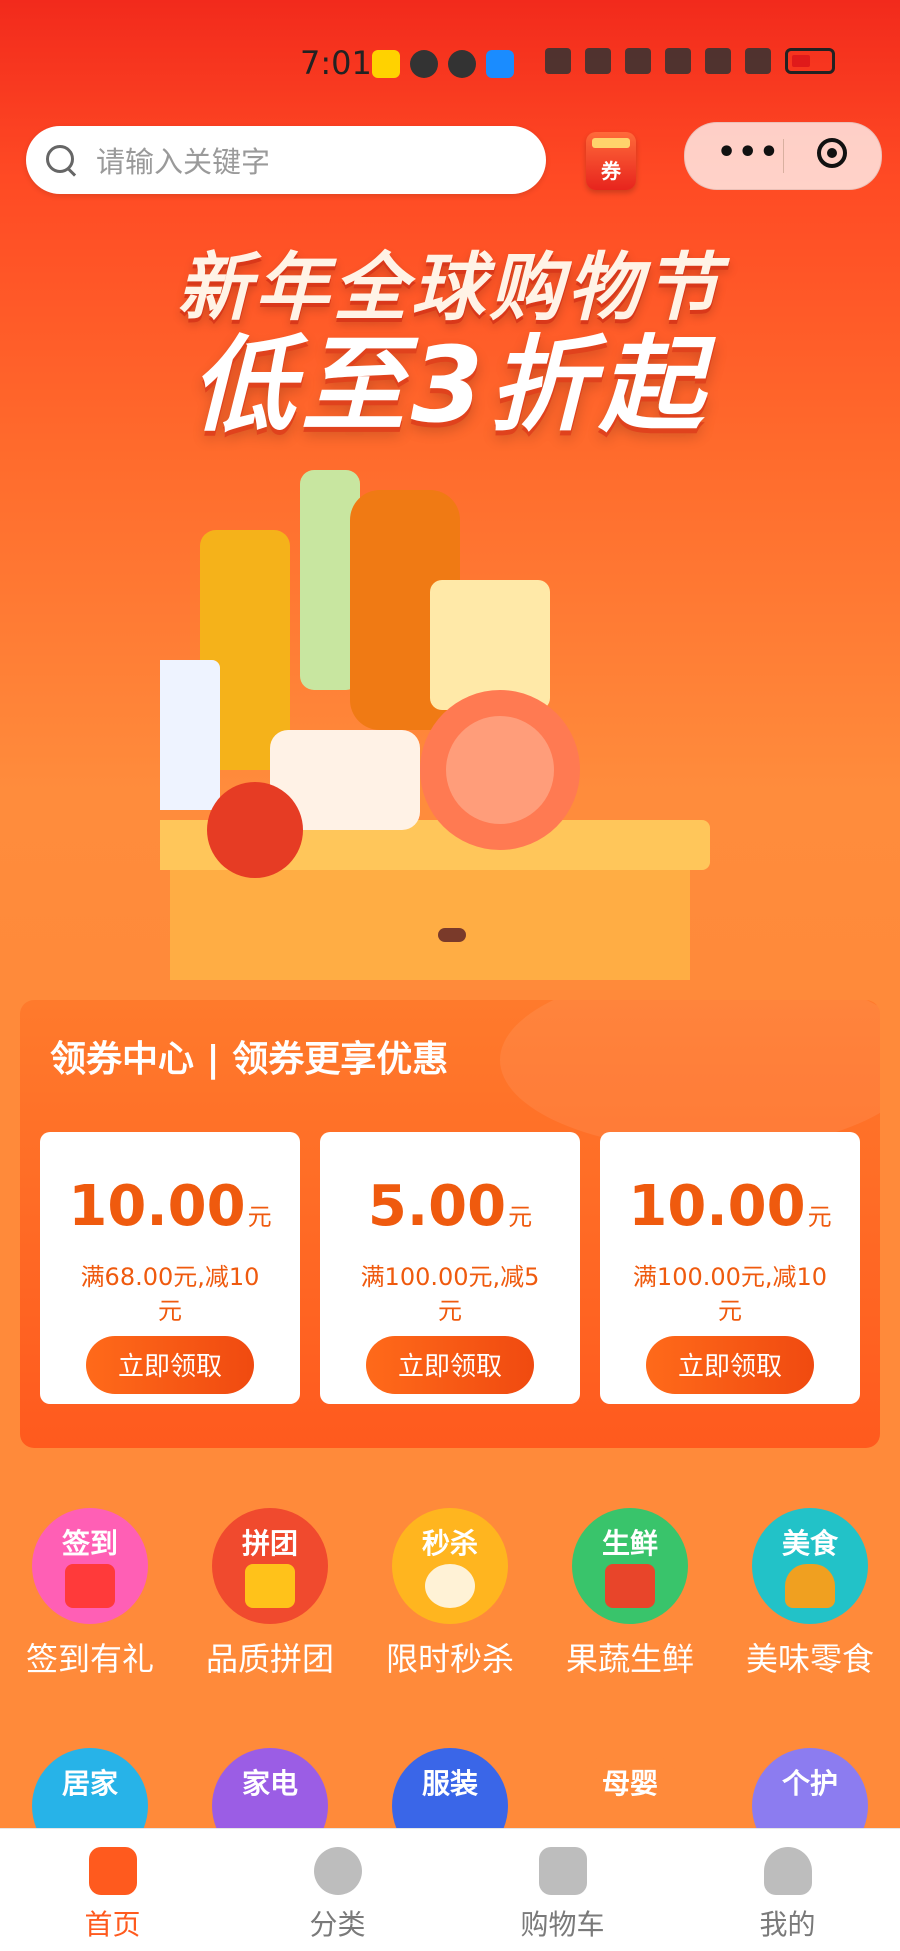 Image resolution: width=900 pixels, height=1951 pixels. I want to click on bluetooth-icon, so click(598, 61).